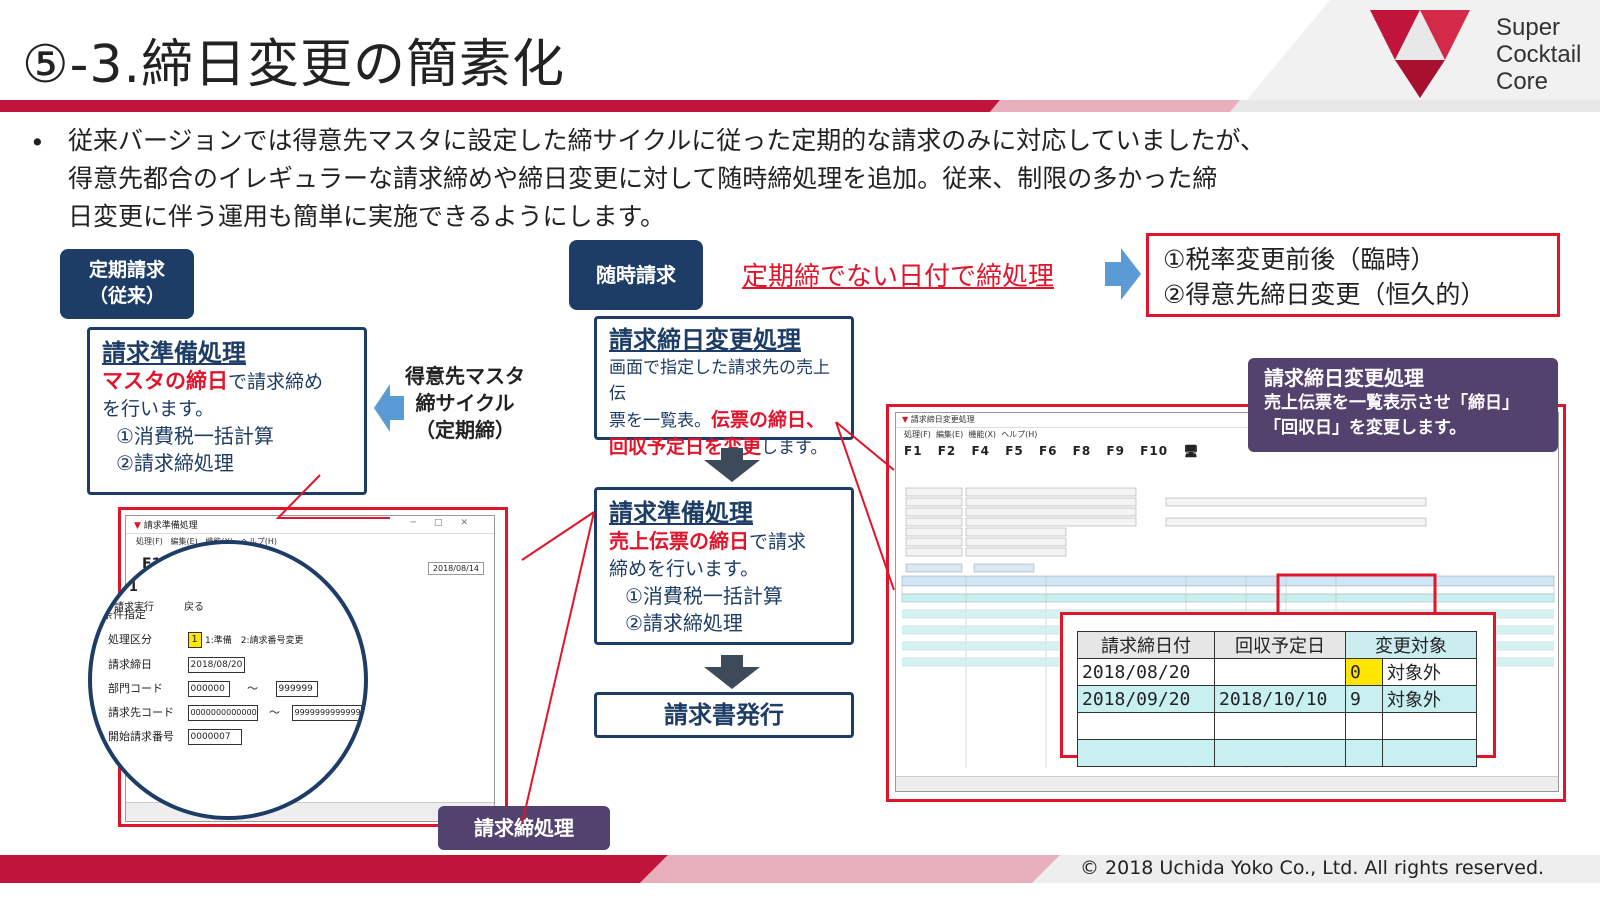 The width and height of the screenshot is (1600, 905). Describe the element at coordinates (800, 106) in the screenshot. I see `header-band` at that location.